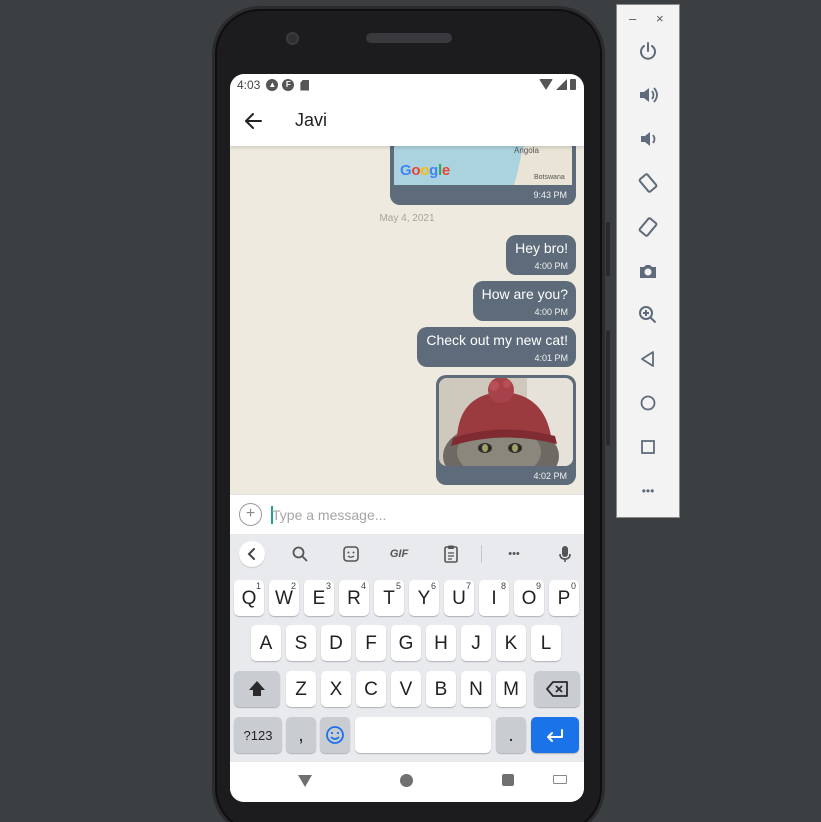 The height and width of the screenshot is (822, 821). Describe the element at coordinates (423, 735) in the screenshot. I see `space-key` at that location.